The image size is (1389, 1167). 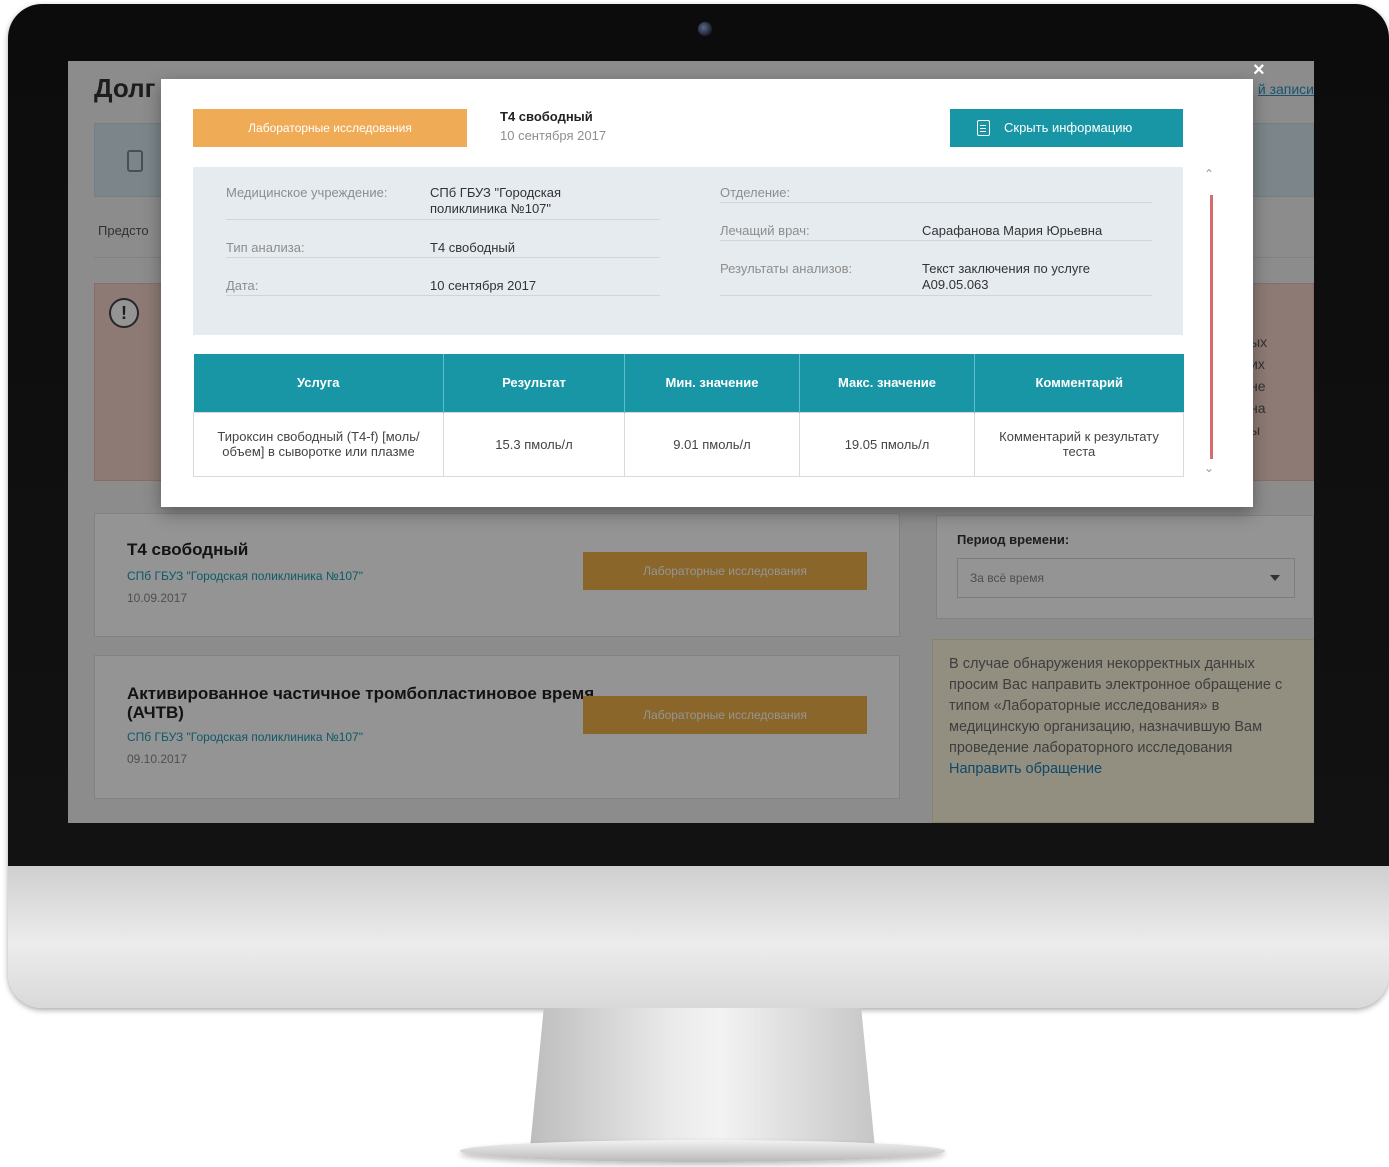 What do you see at coordinates (702, 1078) in the screenshot?
I see `monitor-stand` at bounding box center [702, 1078].